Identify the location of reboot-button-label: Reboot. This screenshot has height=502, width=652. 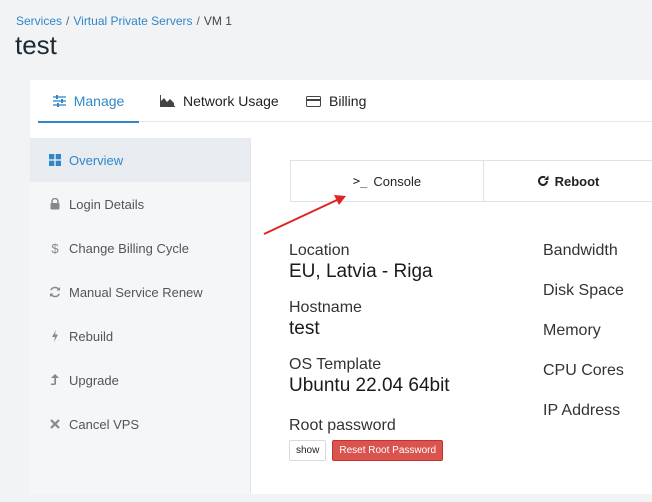
(577, 181).